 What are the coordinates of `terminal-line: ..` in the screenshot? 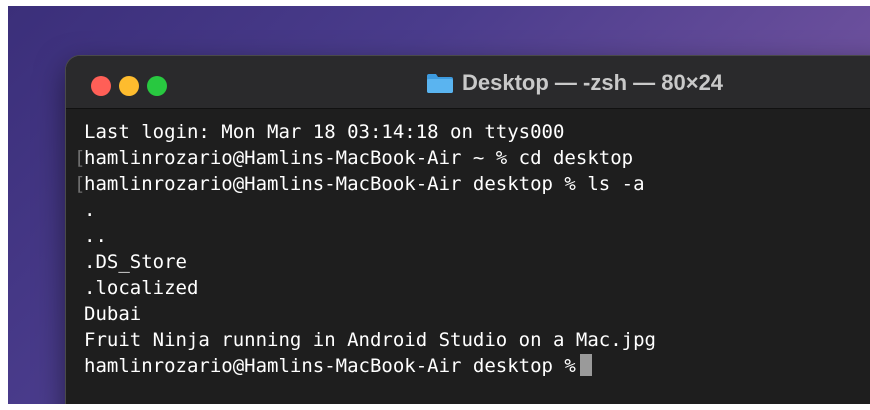 It's located at (95, 236).